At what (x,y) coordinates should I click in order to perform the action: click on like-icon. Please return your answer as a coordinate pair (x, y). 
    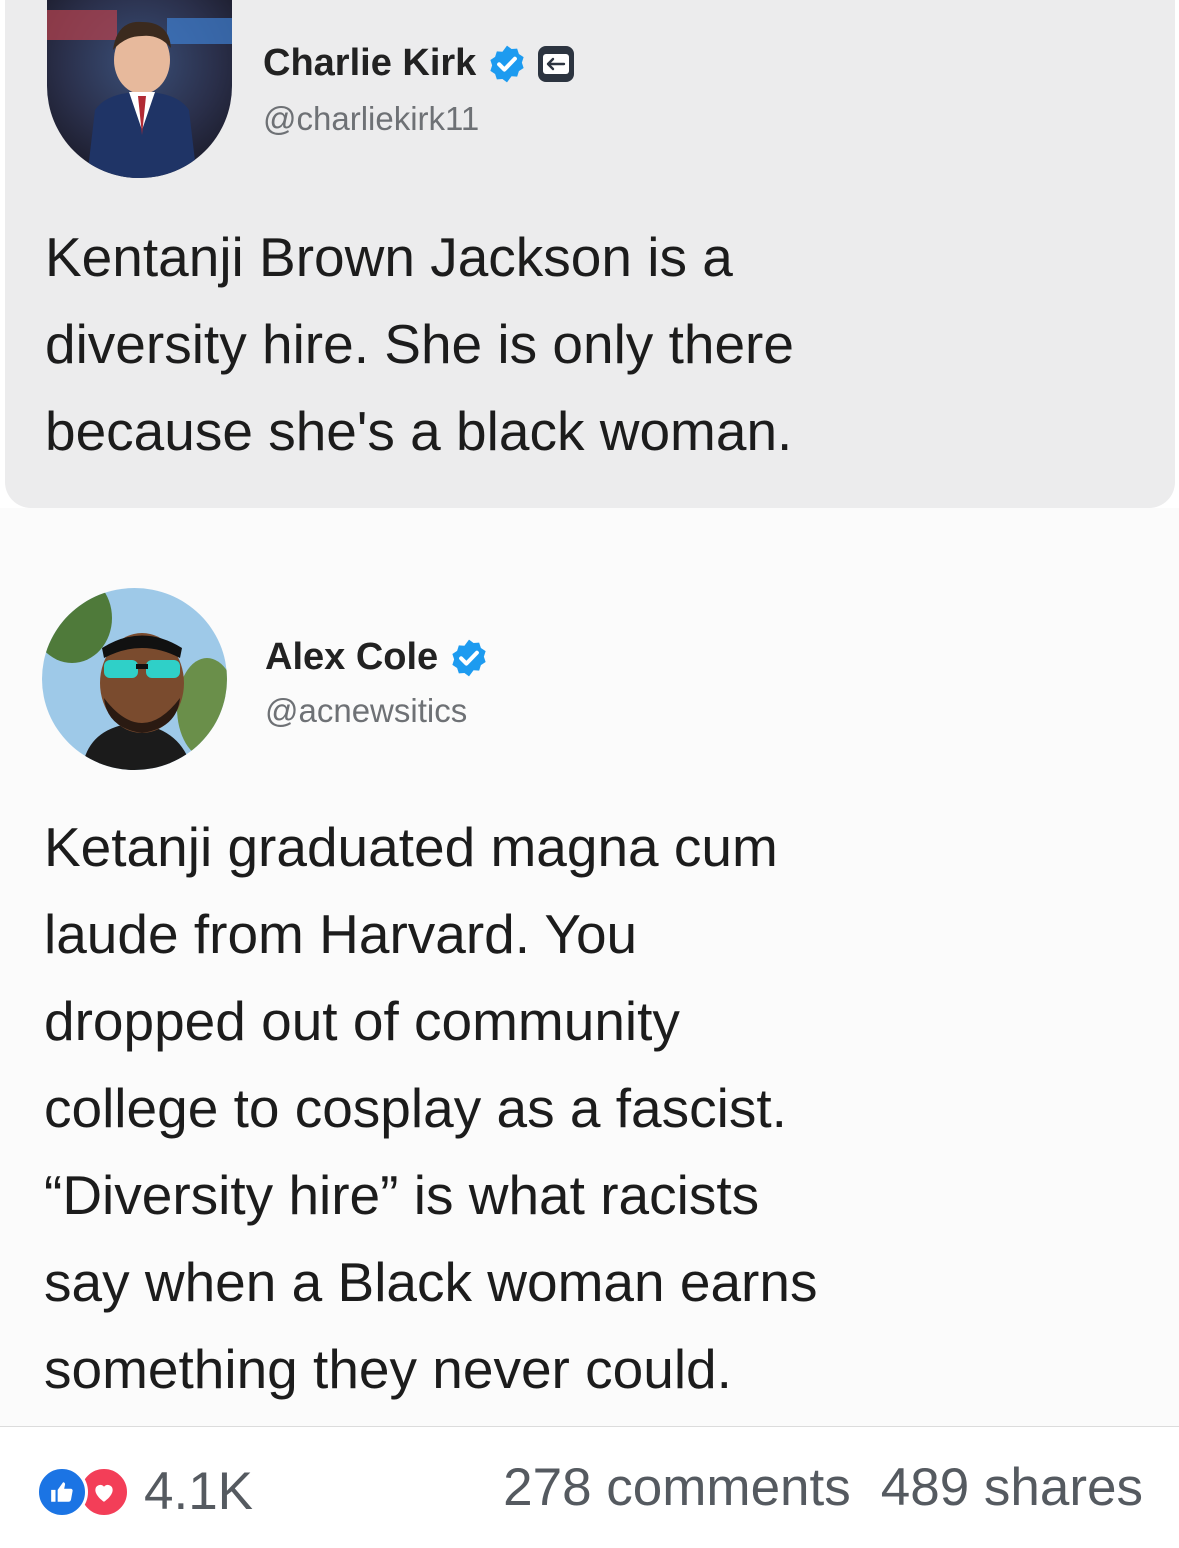
    Looking at the image, I should click on (62, 1491).